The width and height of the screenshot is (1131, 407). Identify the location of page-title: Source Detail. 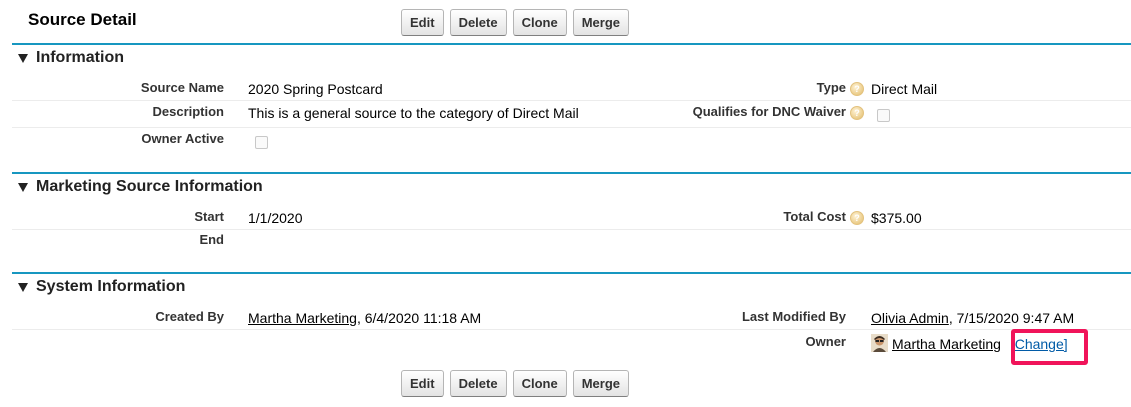
(82, 19).